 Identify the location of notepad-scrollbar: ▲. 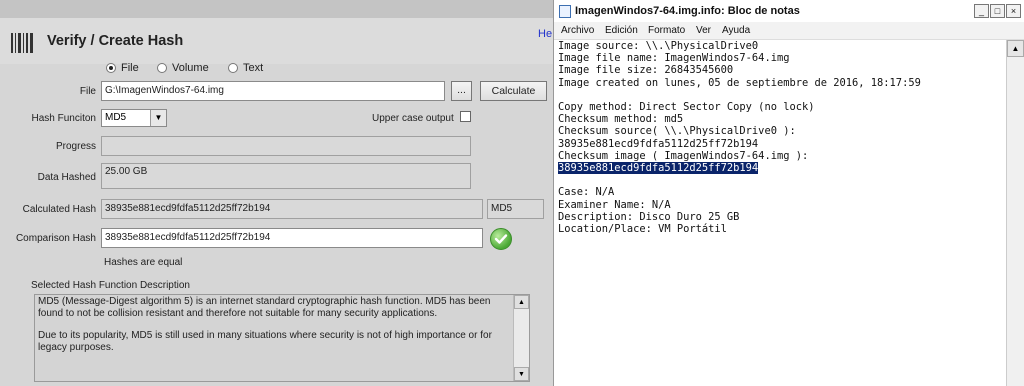
(1015, 213).